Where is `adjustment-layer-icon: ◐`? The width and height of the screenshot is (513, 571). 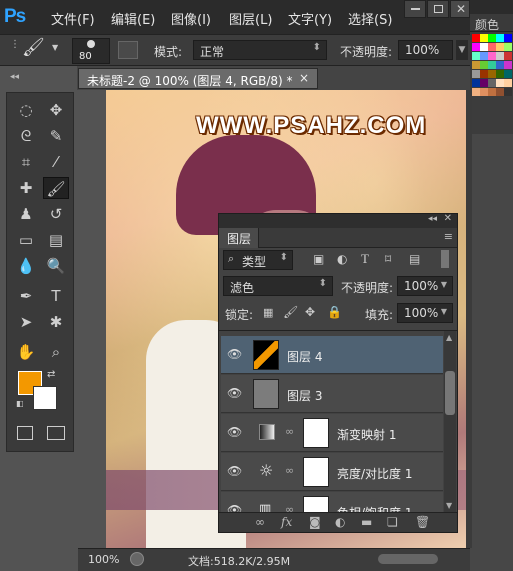 adjustment-layer-icon: ◐ is located at coordinates (340, 522).